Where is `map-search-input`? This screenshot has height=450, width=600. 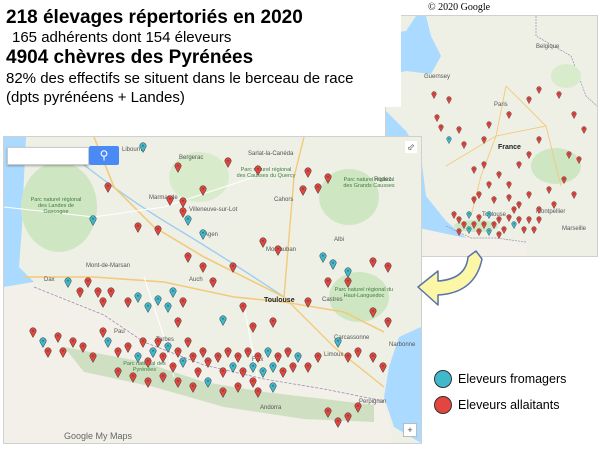
map-search-input is located at coordinates (48, 156).